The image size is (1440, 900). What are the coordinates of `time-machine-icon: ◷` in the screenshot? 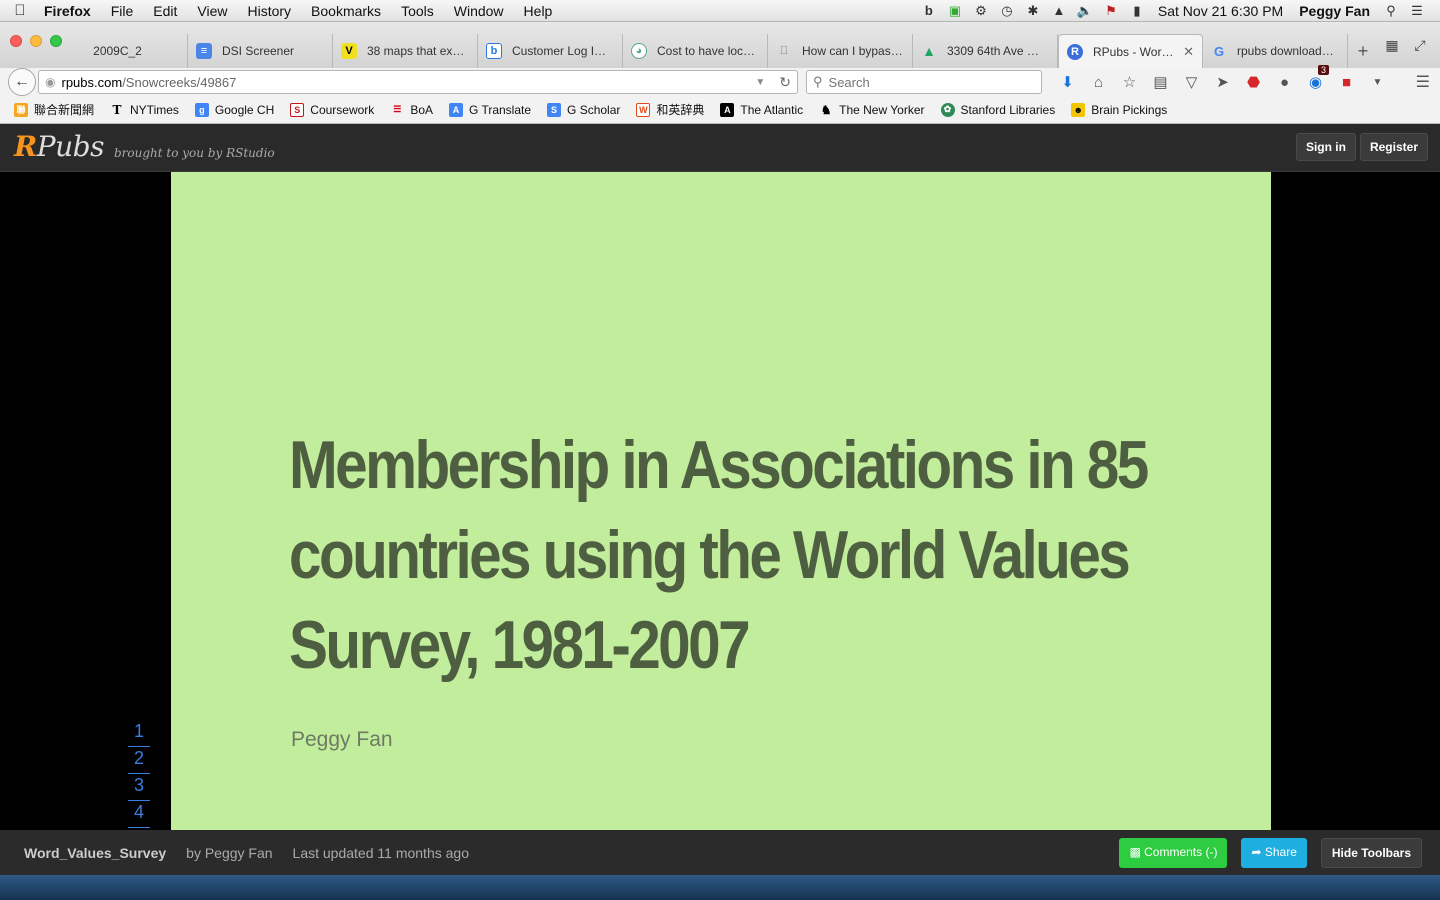 It's located at (1007, 11).